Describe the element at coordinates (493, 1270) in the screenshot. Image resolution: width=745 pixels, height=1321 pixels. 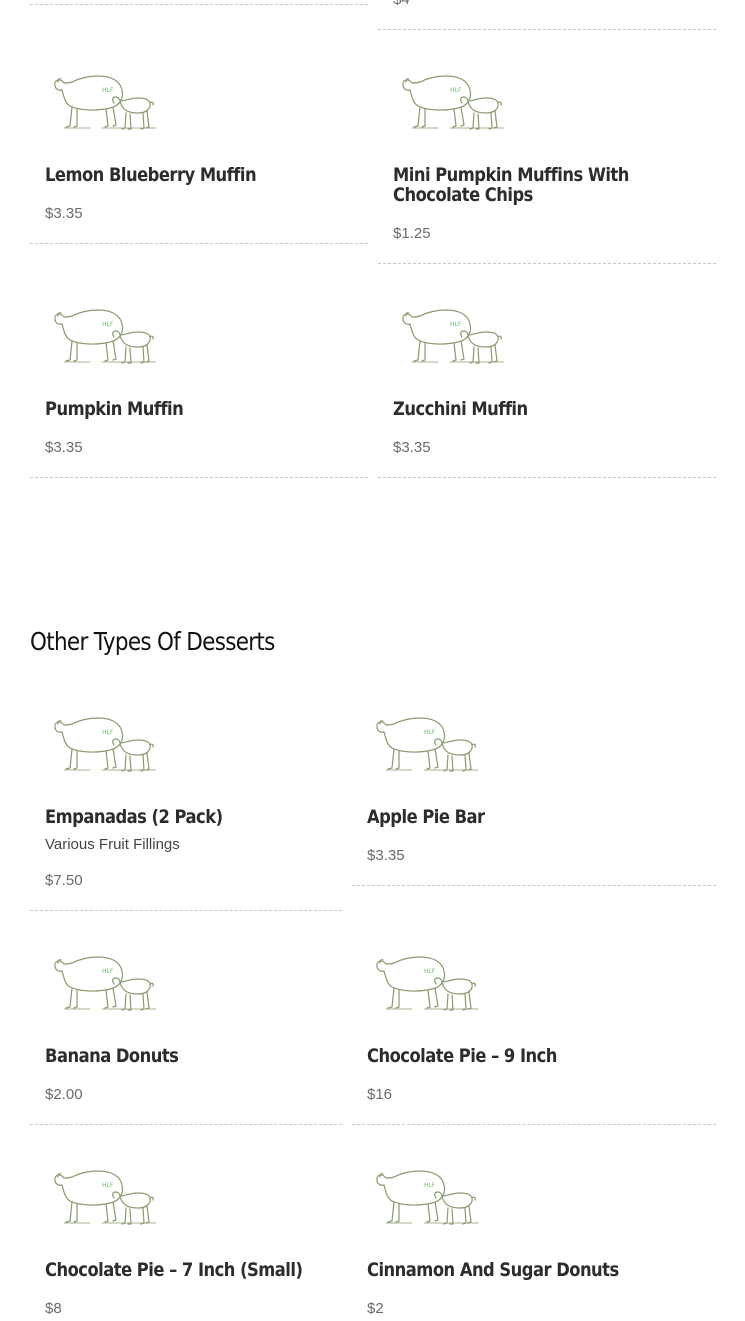
I see `product-name: Cinnamon And Sugar Donuts` at that location.